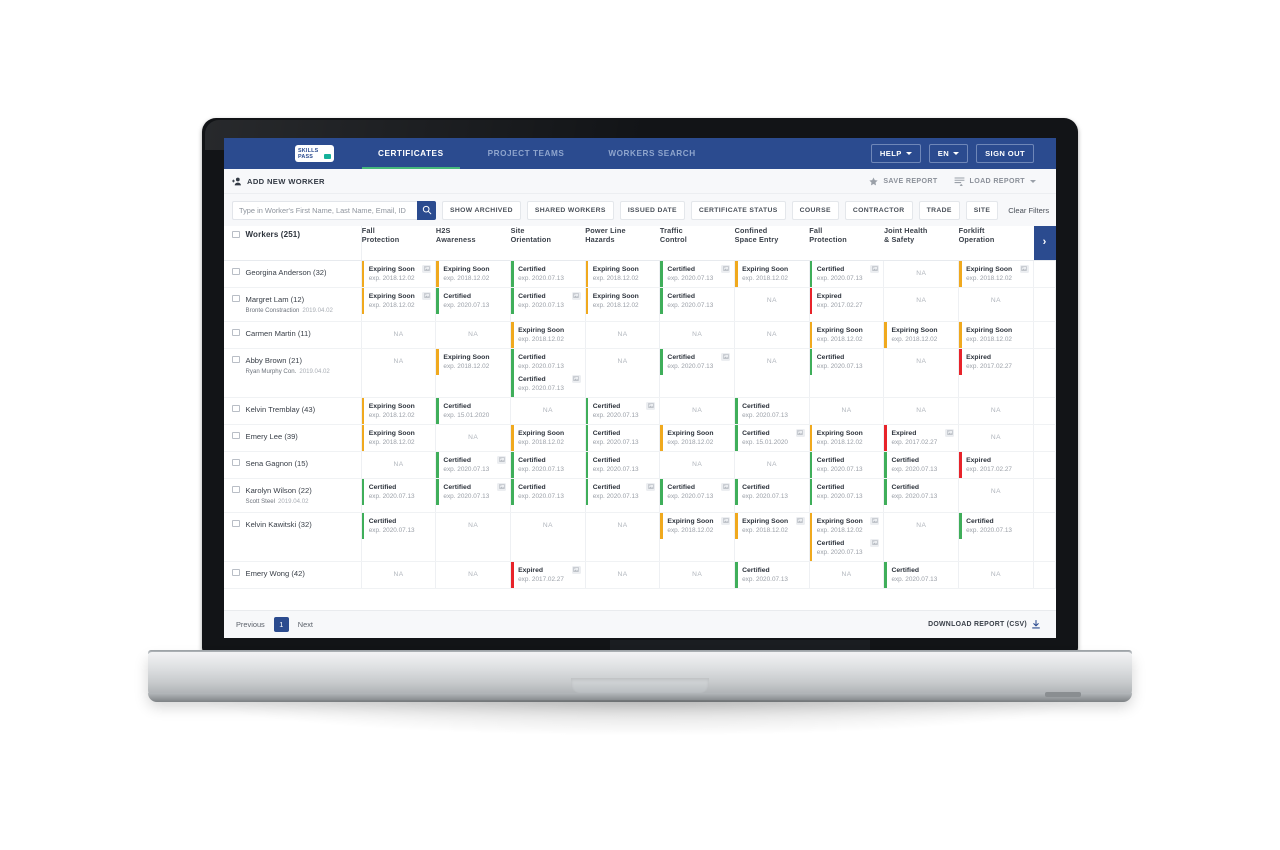  Describe the element at coordinates (772, 438) in the screenshot. I see `certificate-cell: Certified exp. 15.01.2020` at that location.